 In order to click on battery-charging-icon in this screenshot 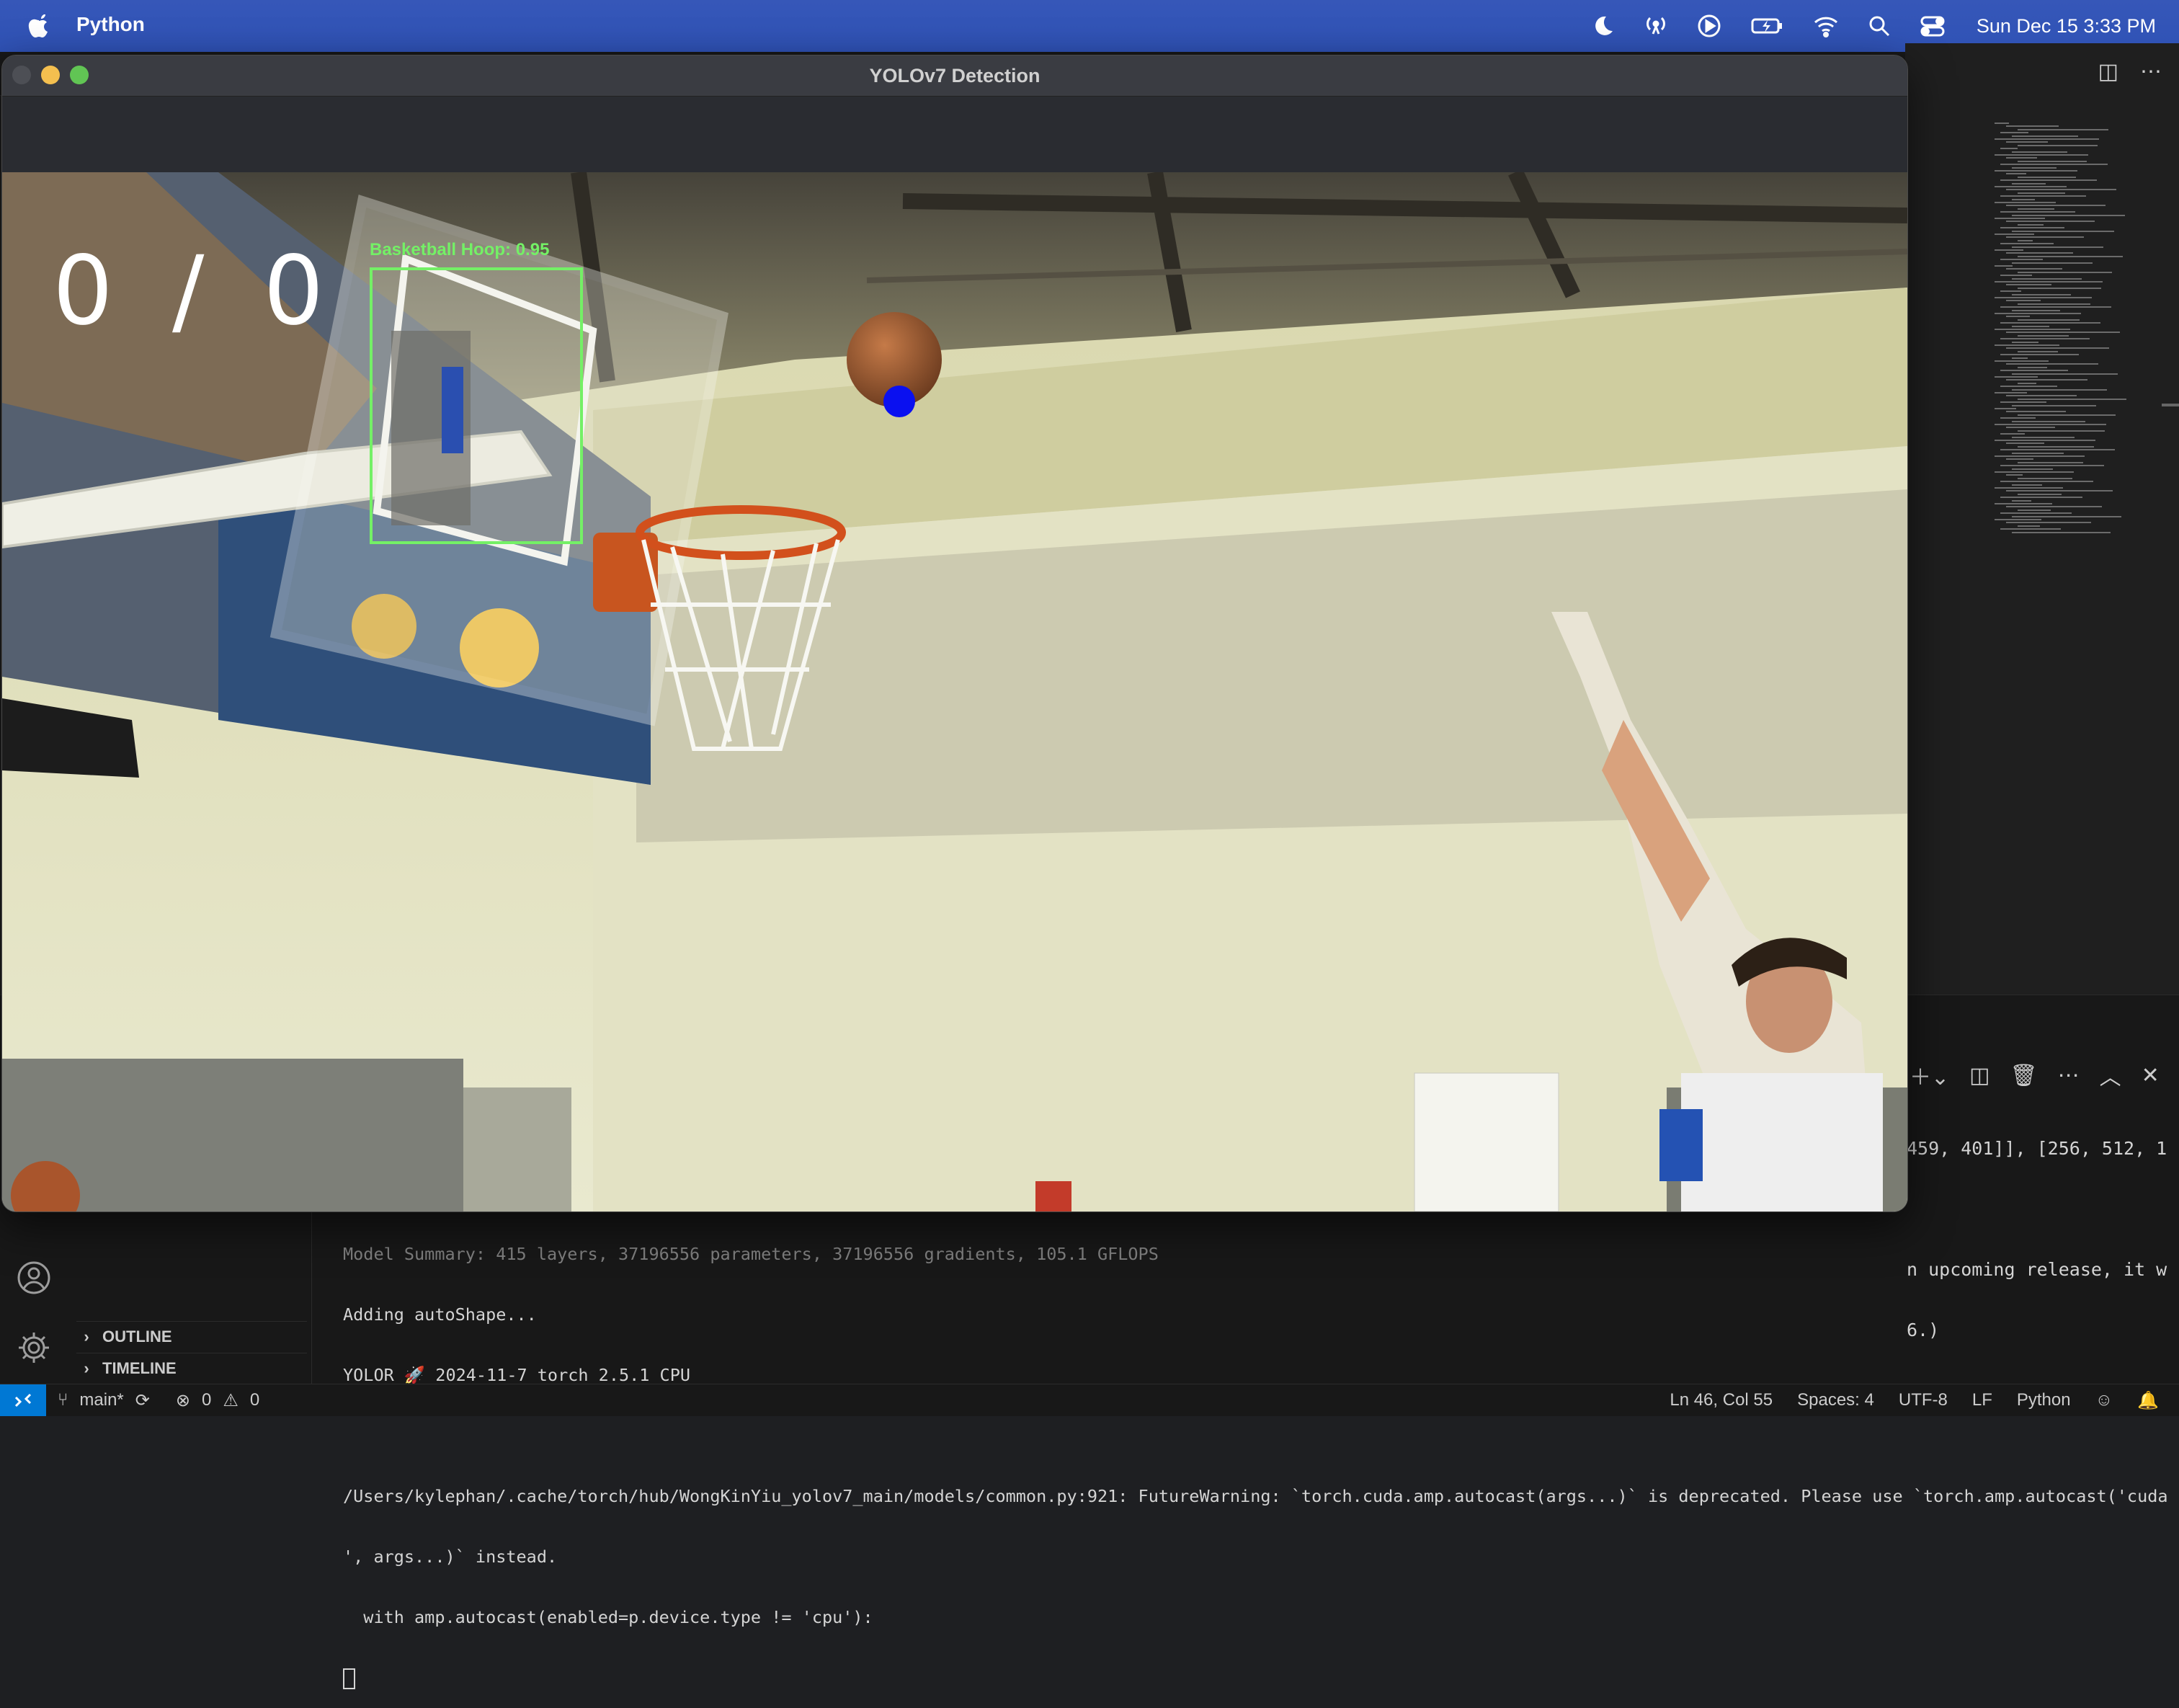, I will do `click(1767, 26)`.